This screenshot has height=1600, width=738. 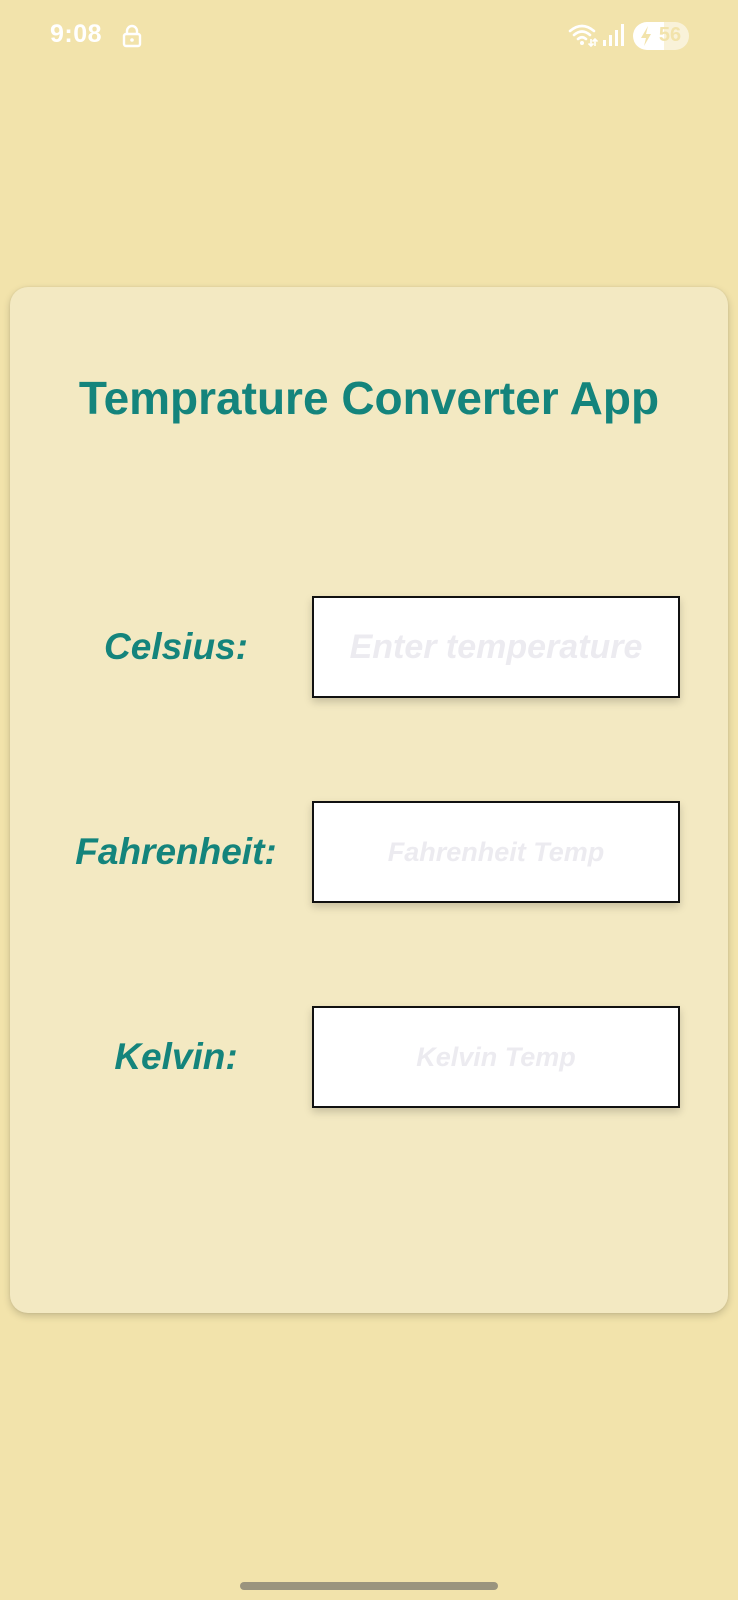 I want to click on signal-icon, so click(x=613, y=35).